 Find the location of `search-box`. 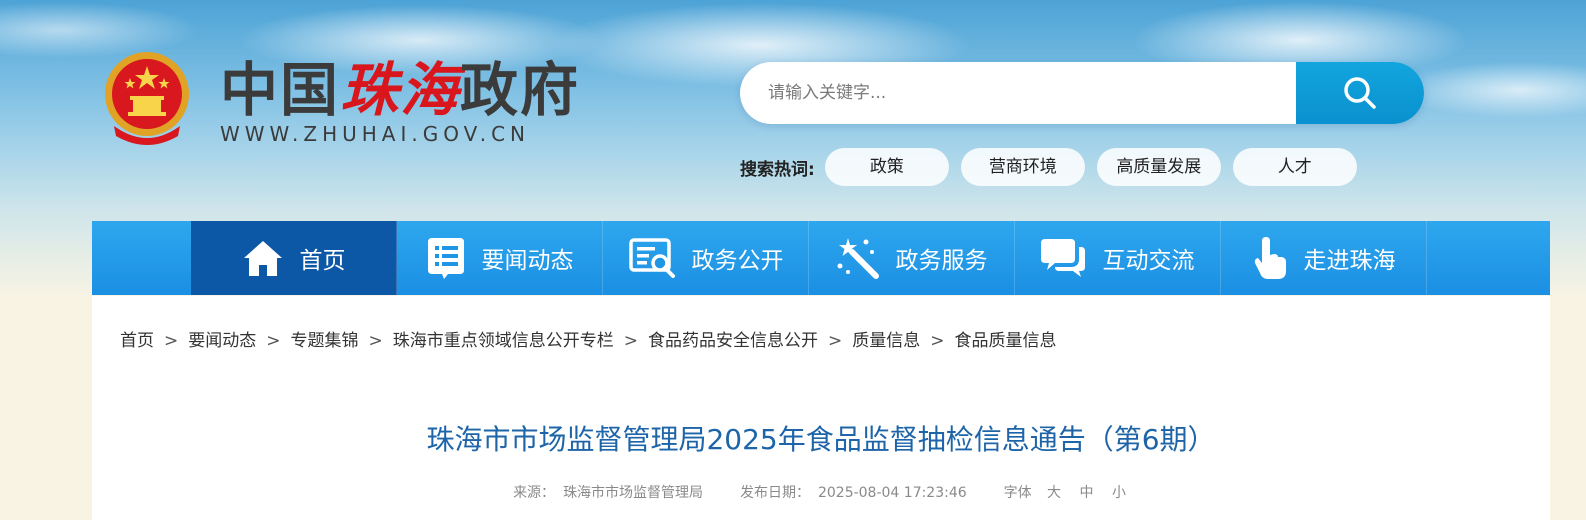

search-box is located at coordinates (1082, 93).